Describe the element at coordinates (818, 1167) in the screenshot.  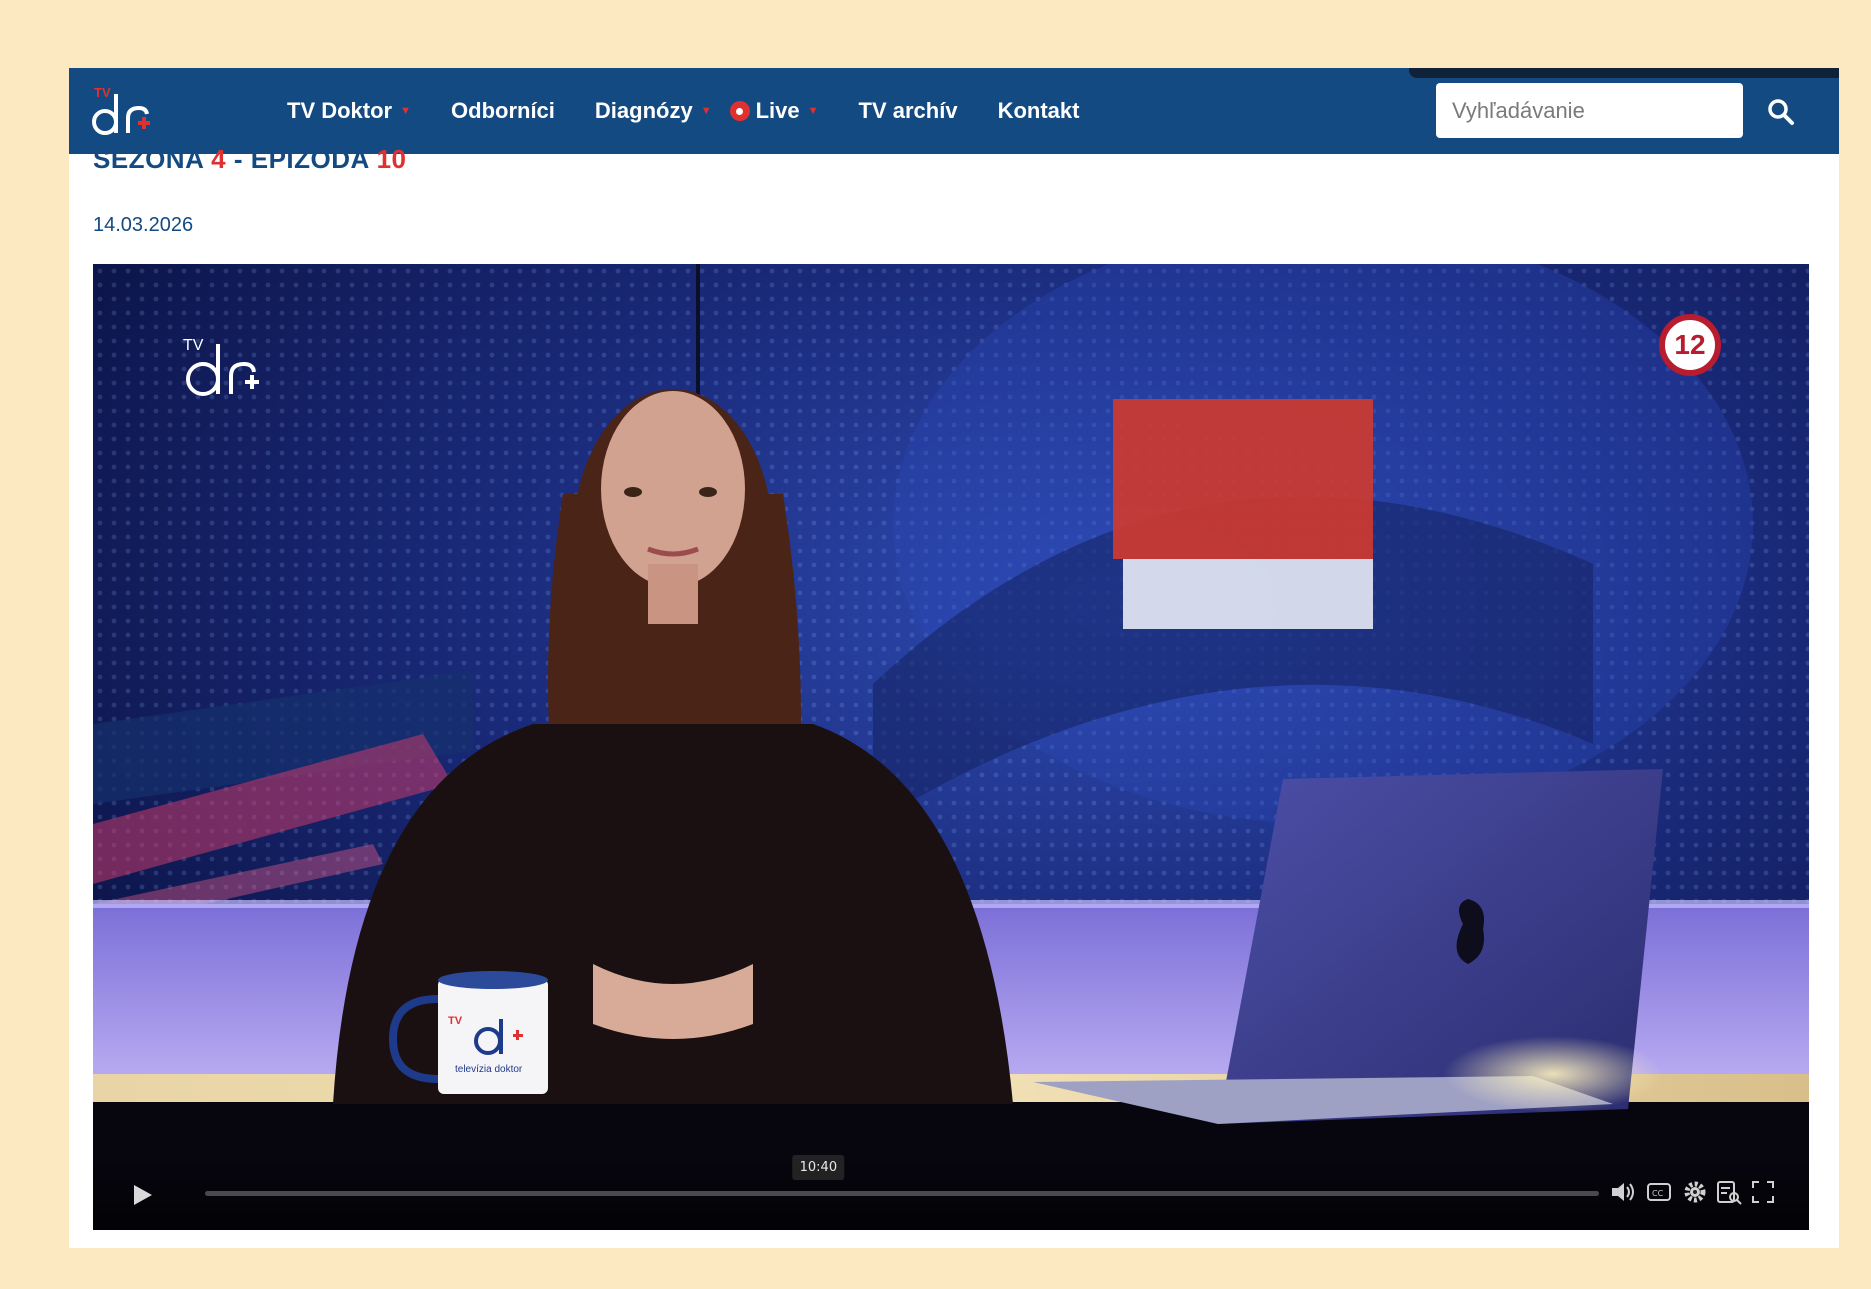
I see `hover-time-tooltip: 10:40` at that location.